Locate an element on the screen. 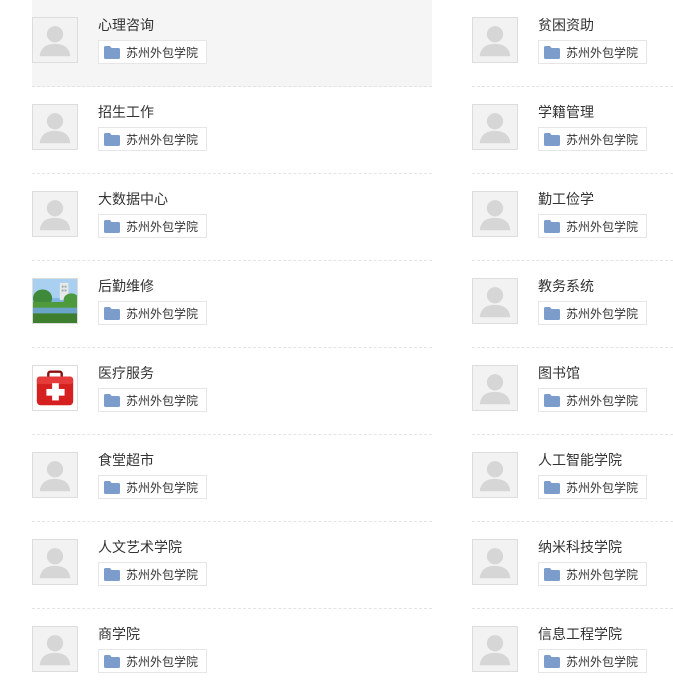 The height and width of the screenshot is (686, 673). item-title: 教务系统 is located at coordinates (566, 287).